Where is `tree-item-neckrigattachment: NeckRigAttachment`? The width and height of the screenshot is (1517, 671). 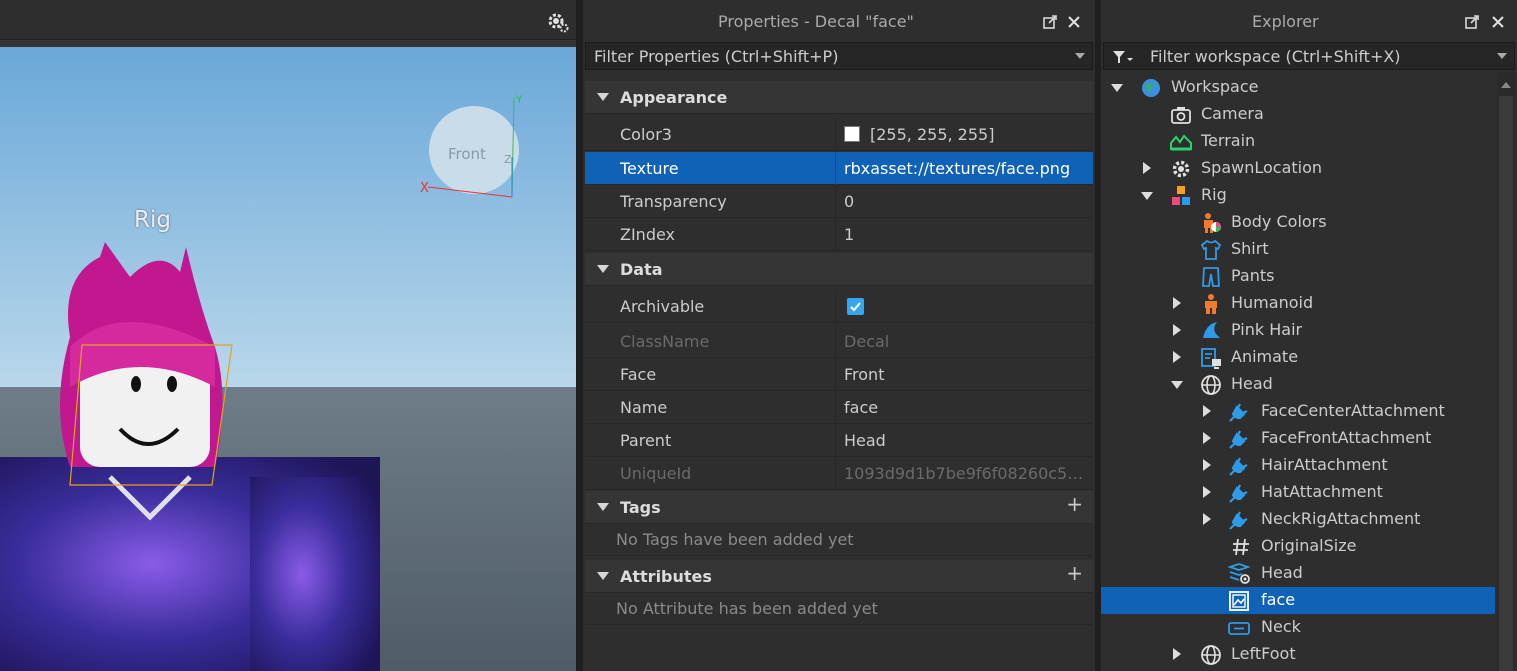
tree-item-neckrigattachment: NeckRigAttachment is located at coordinates (1298, 519).